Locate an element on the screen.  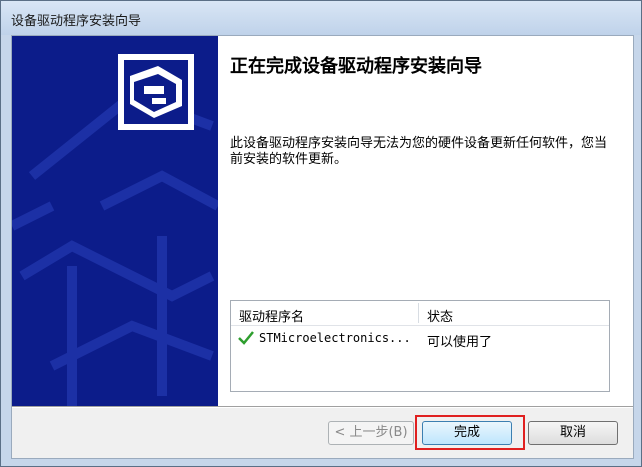
driver-list-header: 驱动程序名 状态 is located at coordinates (420, 313).